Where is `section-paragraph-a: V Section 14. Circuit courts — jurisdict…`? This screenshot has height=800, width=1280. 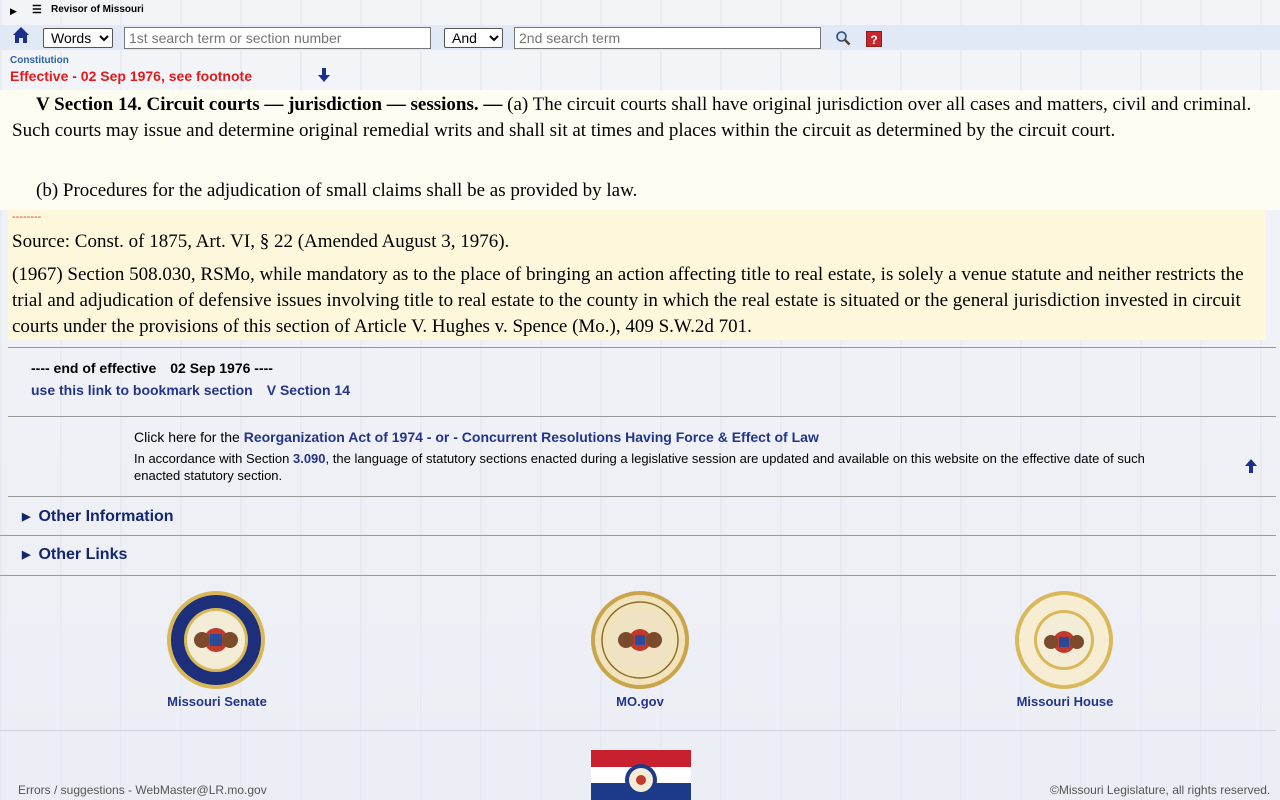
section-paragraph-a: V Section 14. Circuit courts — jurisdict… is located at coordinates (642, 118).